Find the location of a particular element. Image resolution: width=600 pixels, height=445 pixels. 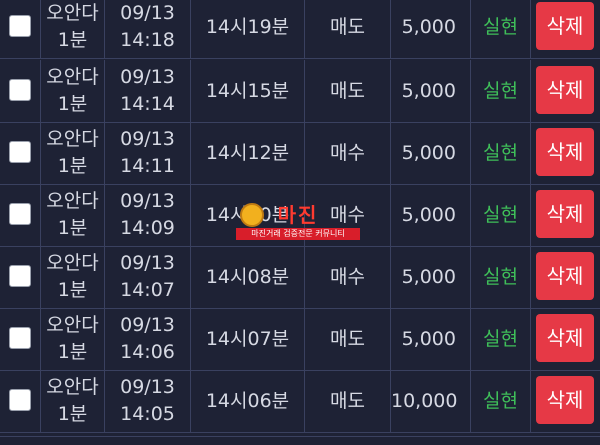

round-cell: 14시12분 is located at coordinates (247, 153).